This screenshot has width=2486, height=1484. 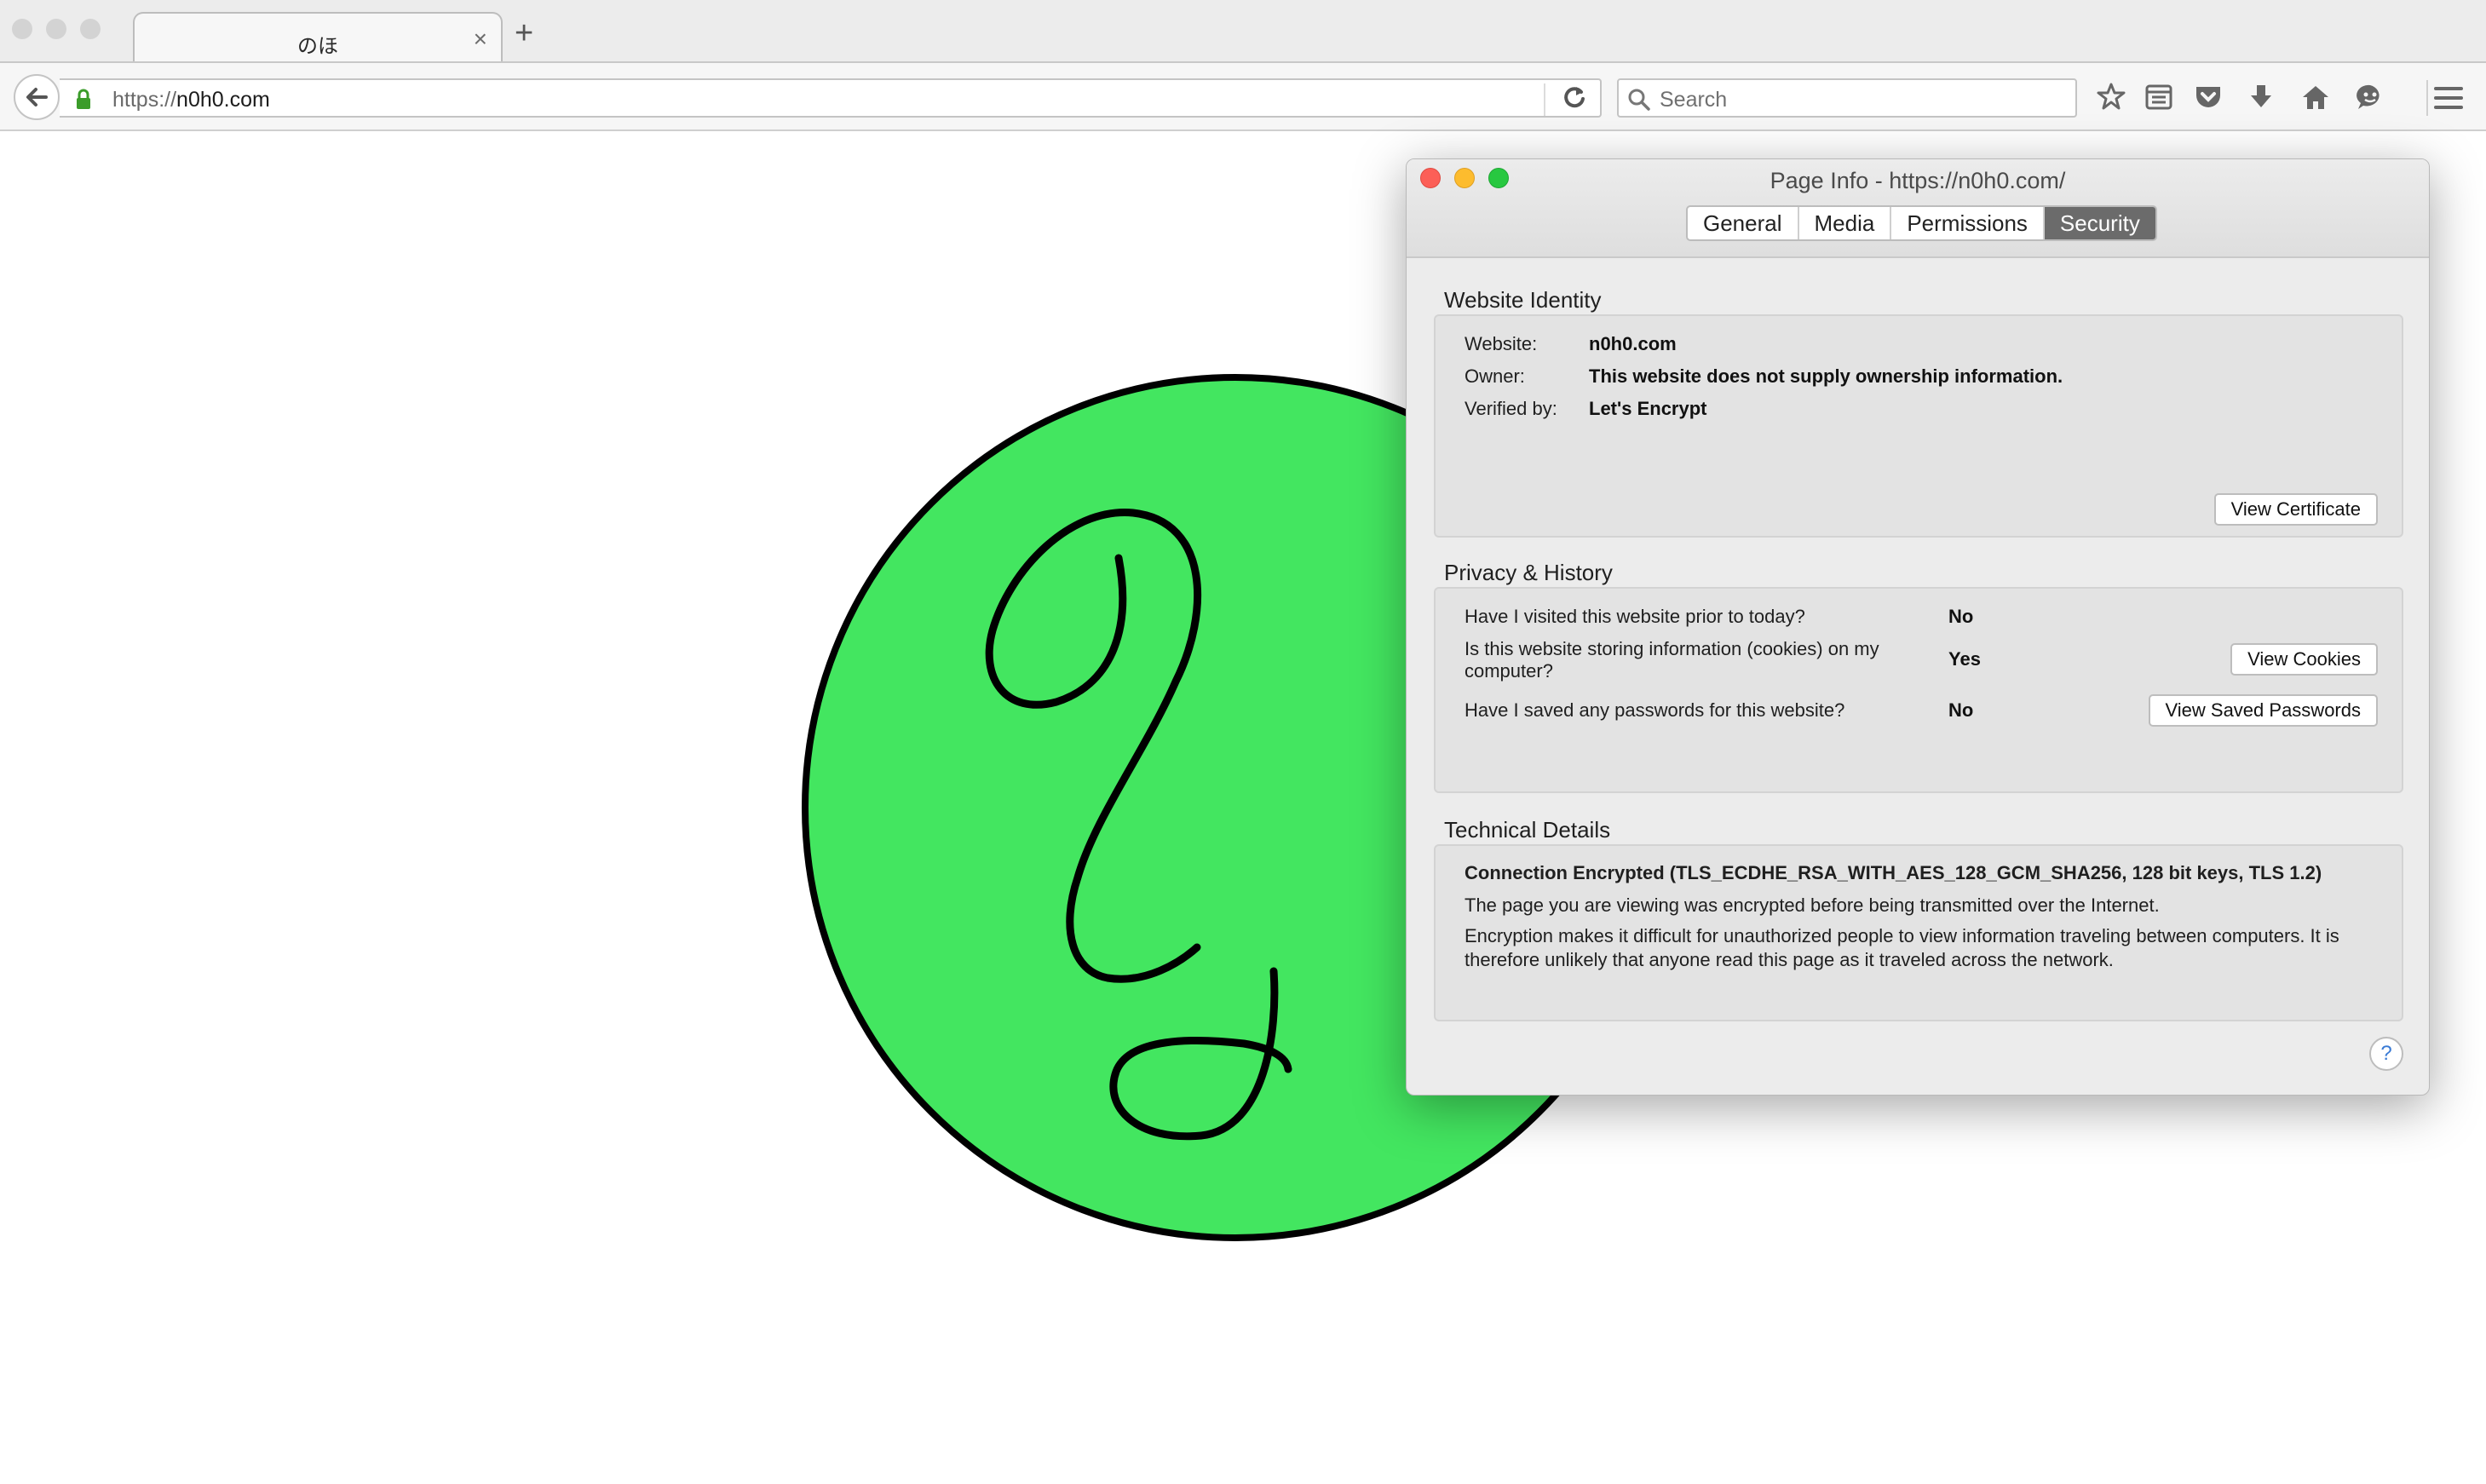 I want to click on chat-icon, so click(x=2370, y=97).